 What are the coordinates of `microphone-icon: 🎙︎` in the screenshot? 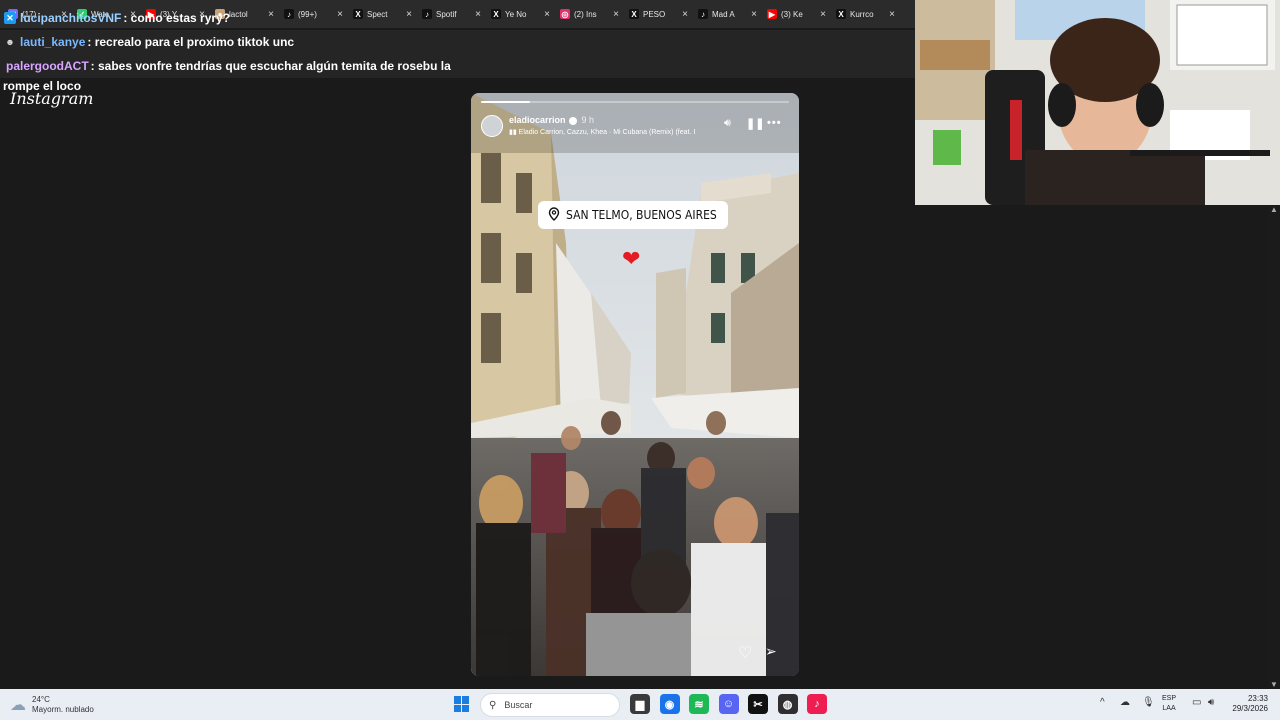 It's located at (1148, 702).